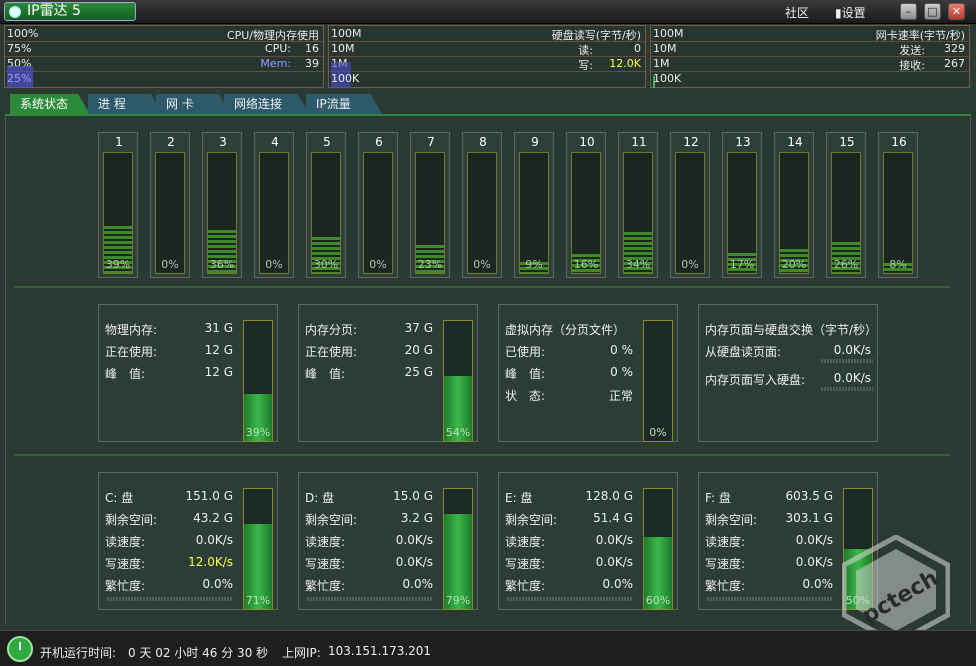 The width and height of the screenshot is (976, 666). What do you see at coordinates (222, 205) in the screenshot?
I see `cpu-core-meter: 3 36%` at bounding box center [222, 205].